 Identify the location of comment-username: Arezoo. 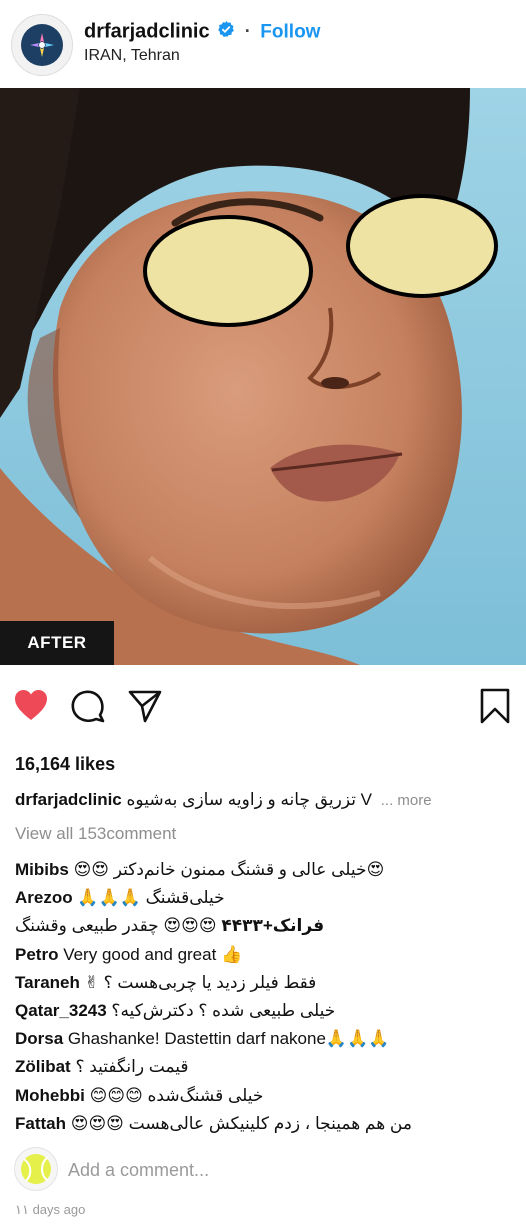
(44, 897).